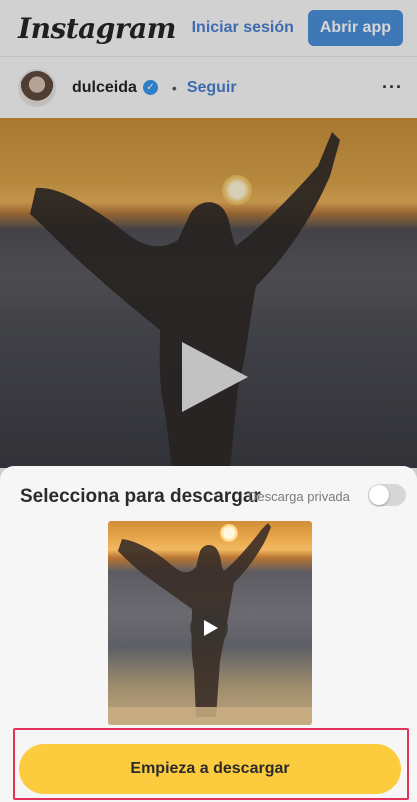 The image size is (417, 802). I want to click on start-download-button: Empieza a descargar, so click(210, 769).